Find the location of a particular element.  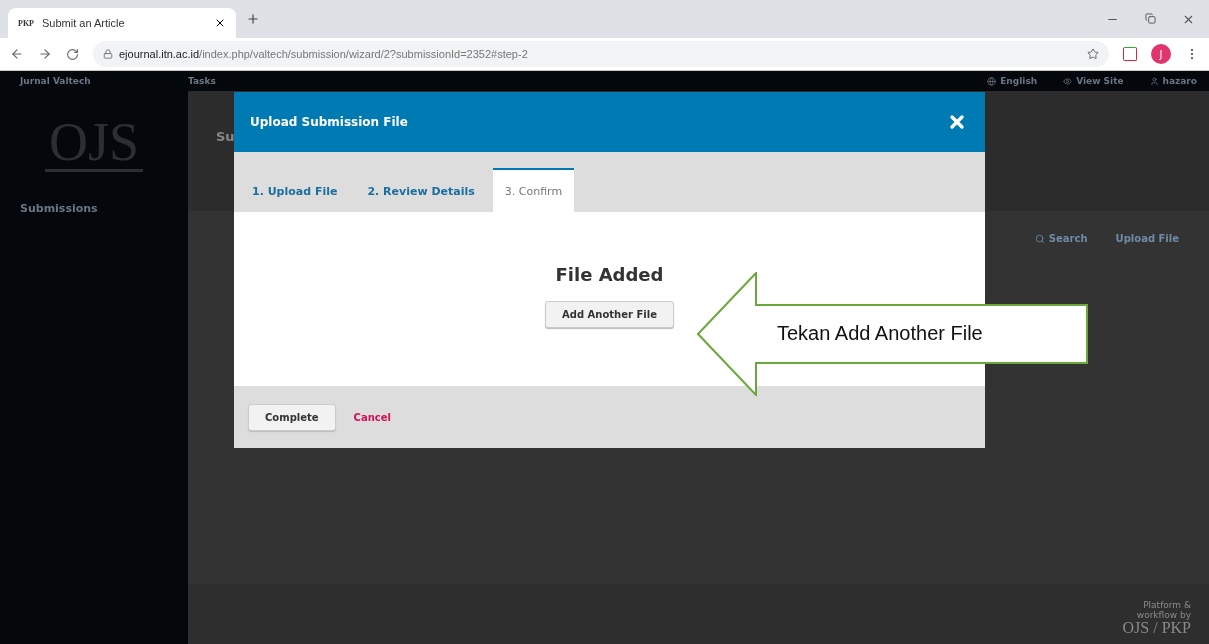

user-icon is located at coordinates (1154, 81).